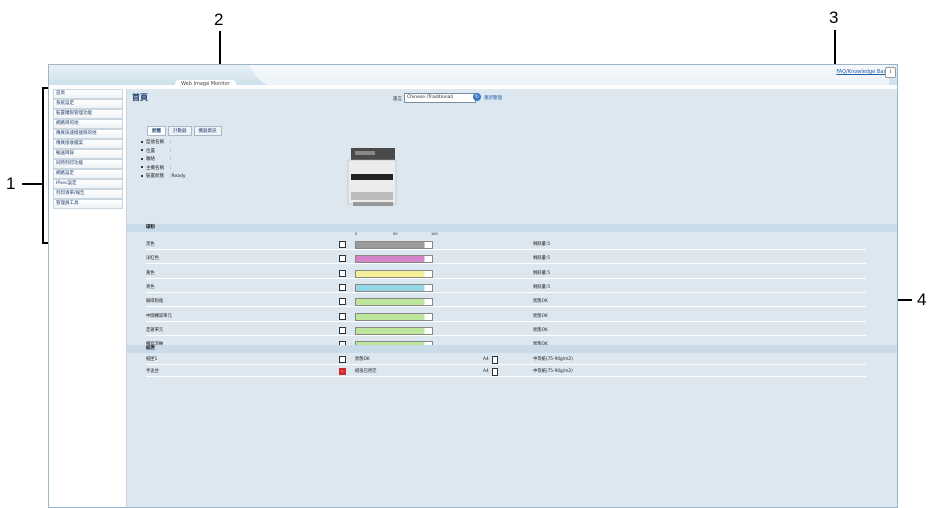  I want to click on paper-empty-icon: L, so click(342, 371).